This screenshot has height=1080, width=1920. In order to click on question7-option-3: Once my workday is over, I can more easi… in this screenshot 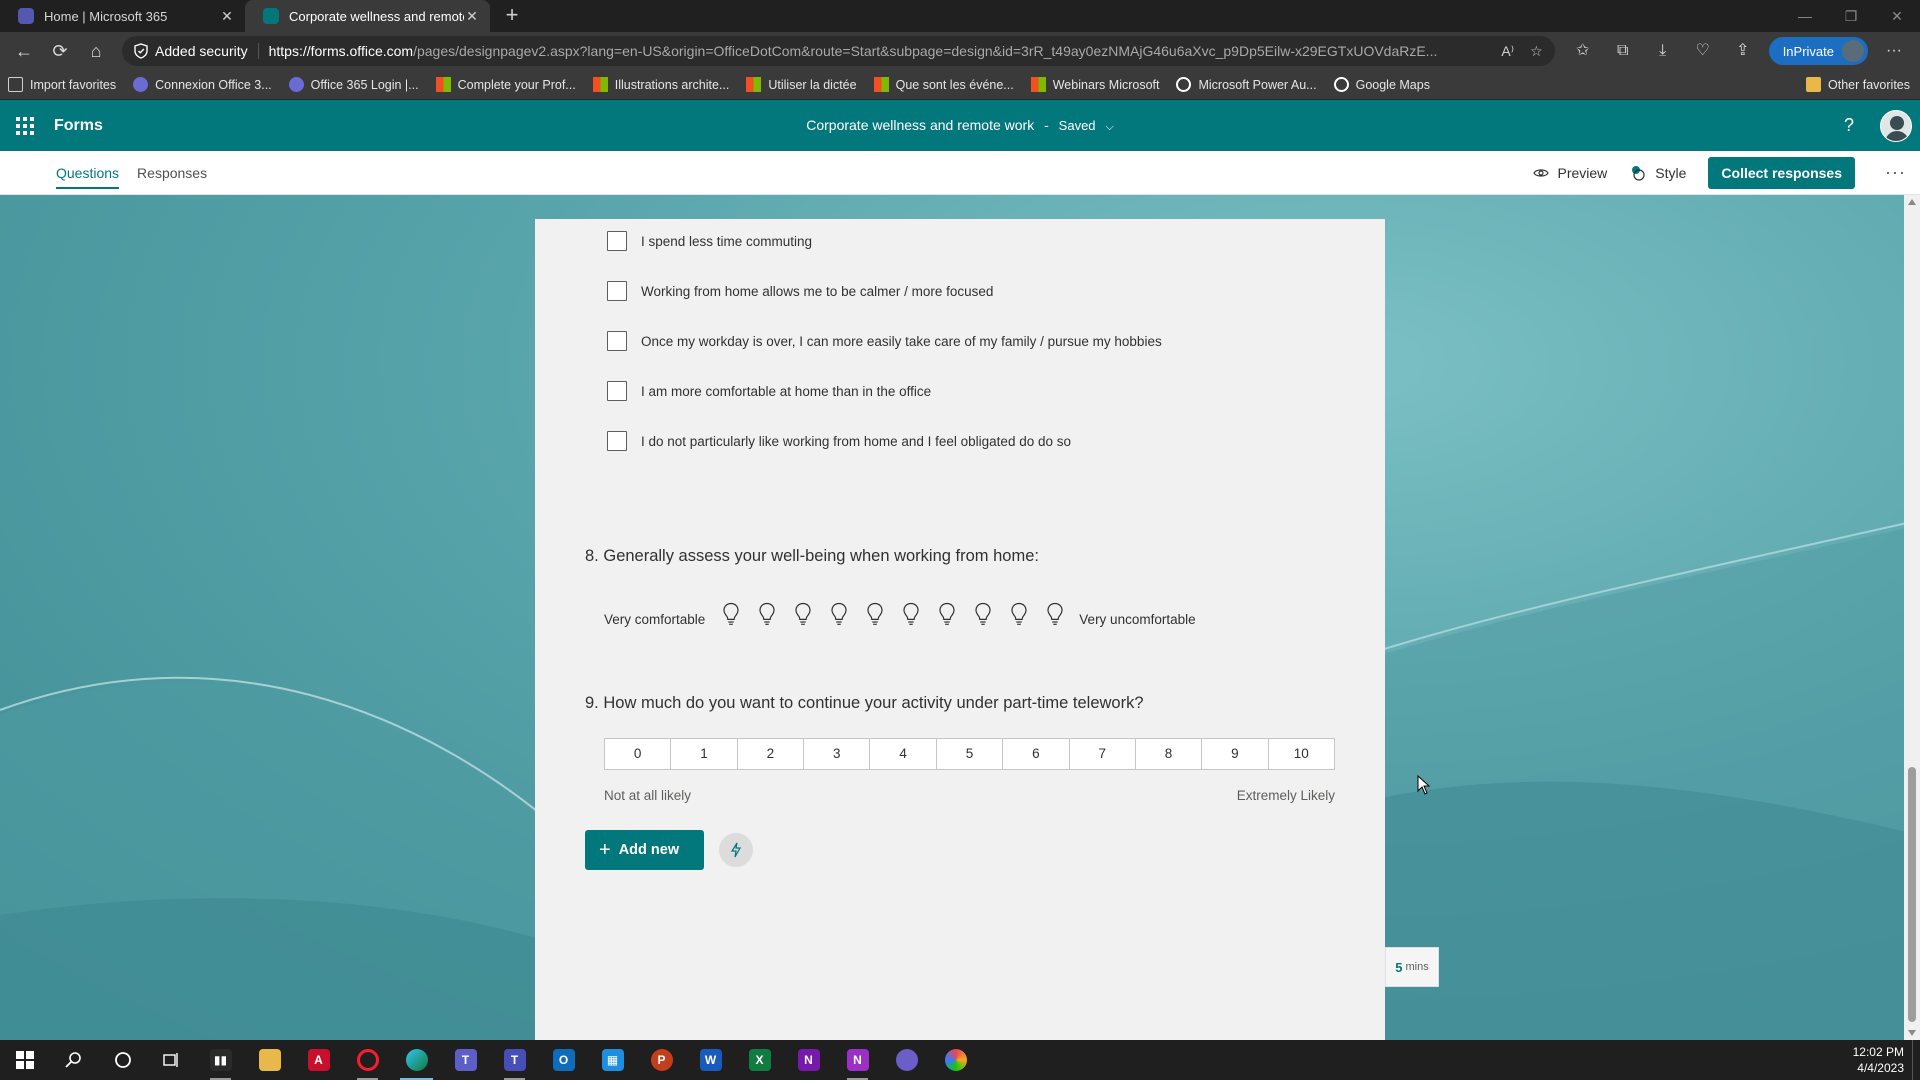, I will do `click(884, 341)`.